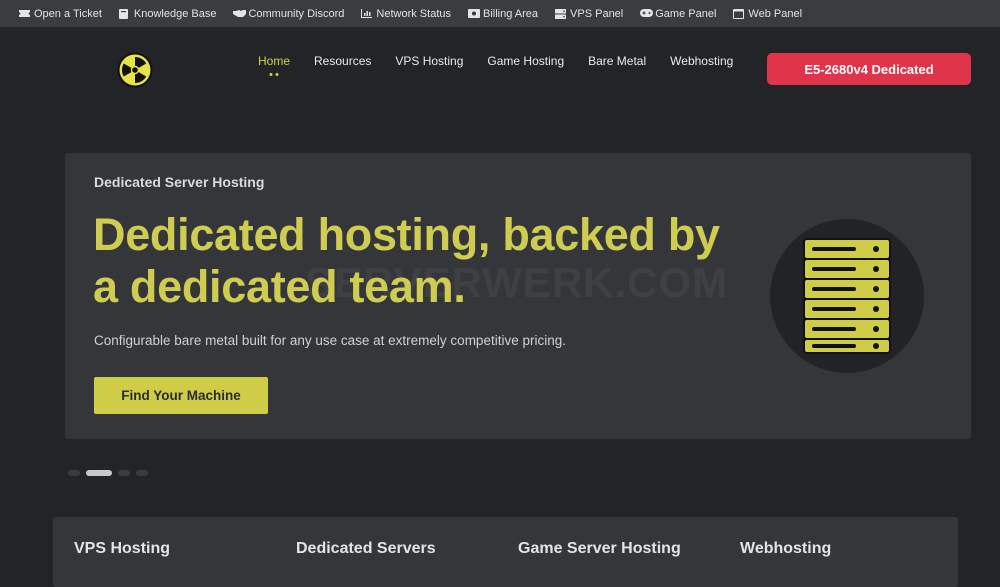 This screenshot has width=1000, height=587. I want to click on nav-item-webhosting: Webhosting, so click(701, 61).